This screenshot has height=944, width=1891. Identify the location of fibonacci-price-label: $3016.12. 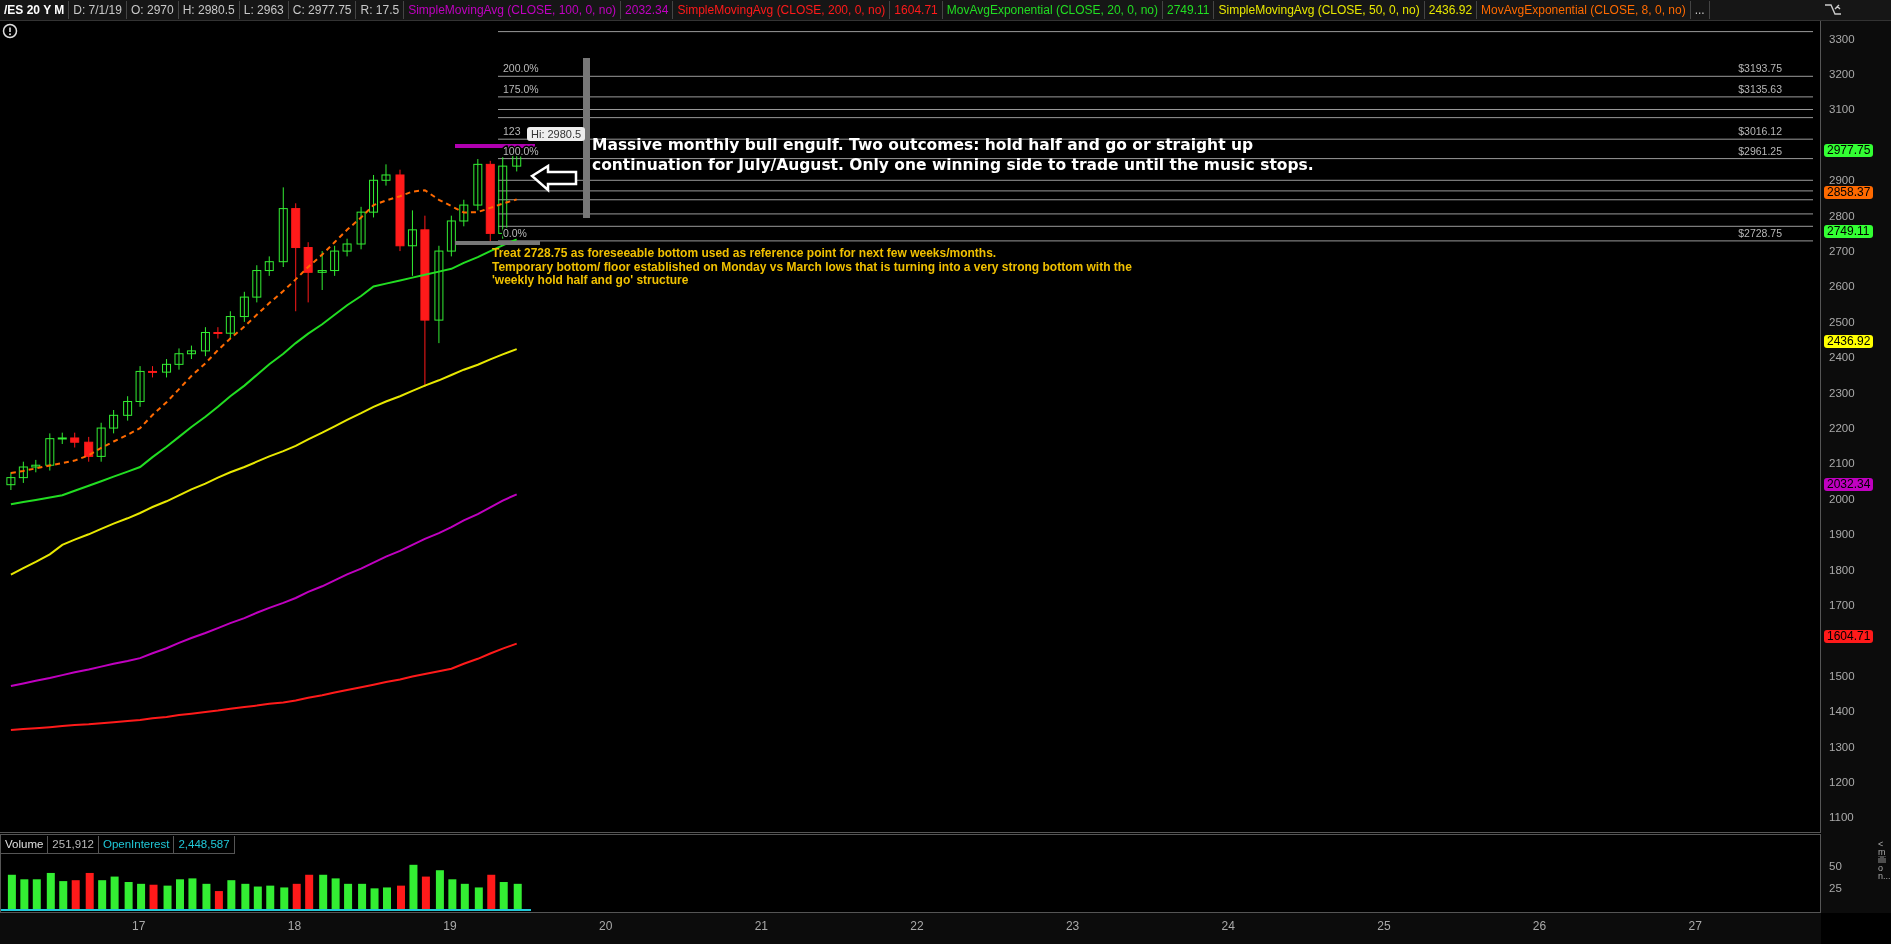
(1760, 131).